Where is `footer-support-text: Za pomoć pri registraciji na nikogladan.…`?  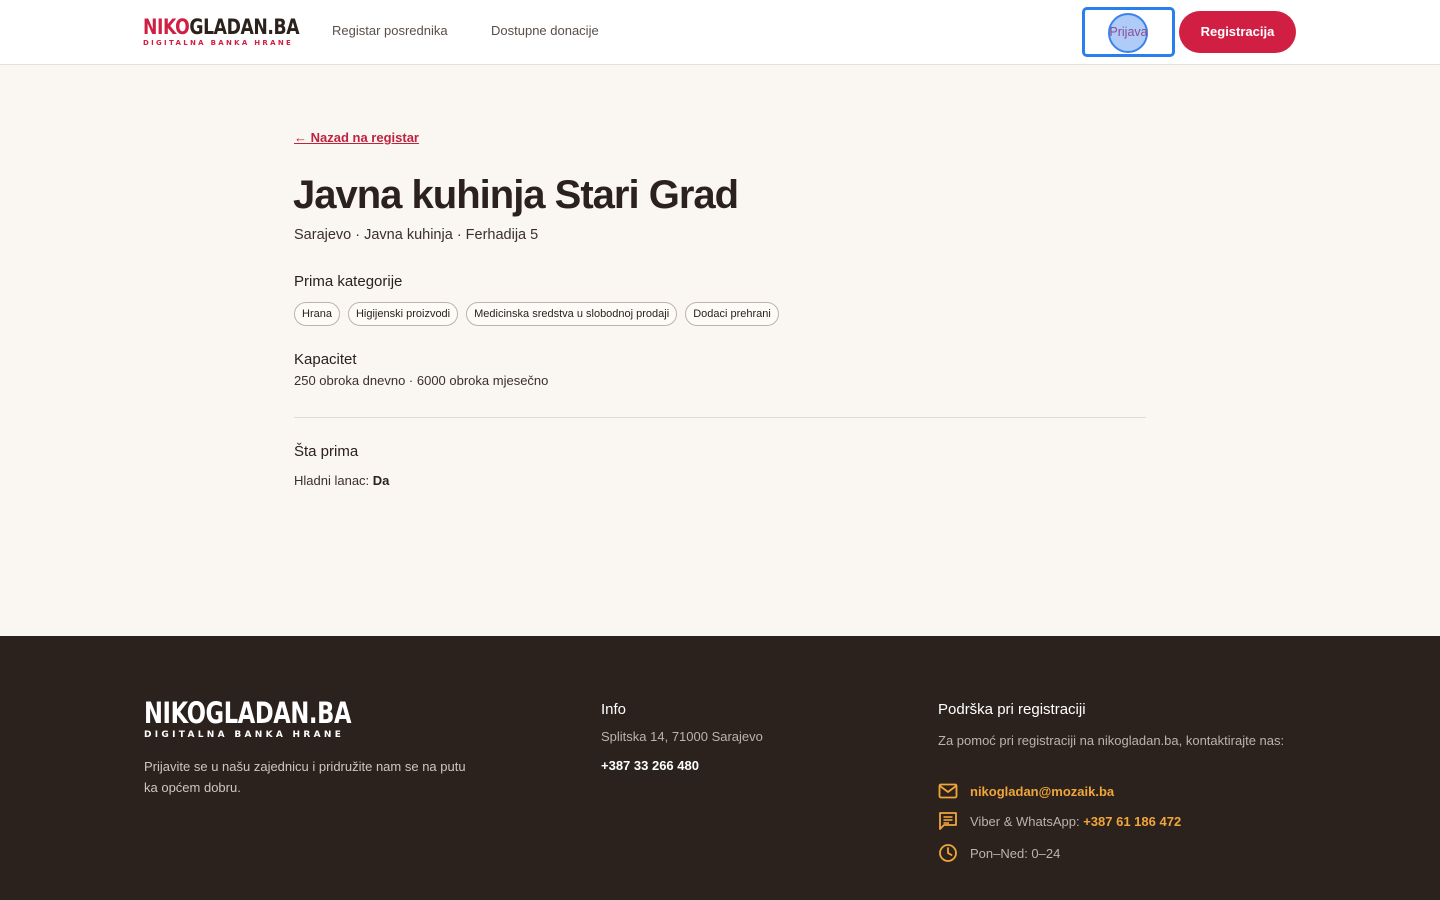 footer-support-text: Za pomoć pri registraciji na nikogladan.… is located at coordinates (1111, 740).